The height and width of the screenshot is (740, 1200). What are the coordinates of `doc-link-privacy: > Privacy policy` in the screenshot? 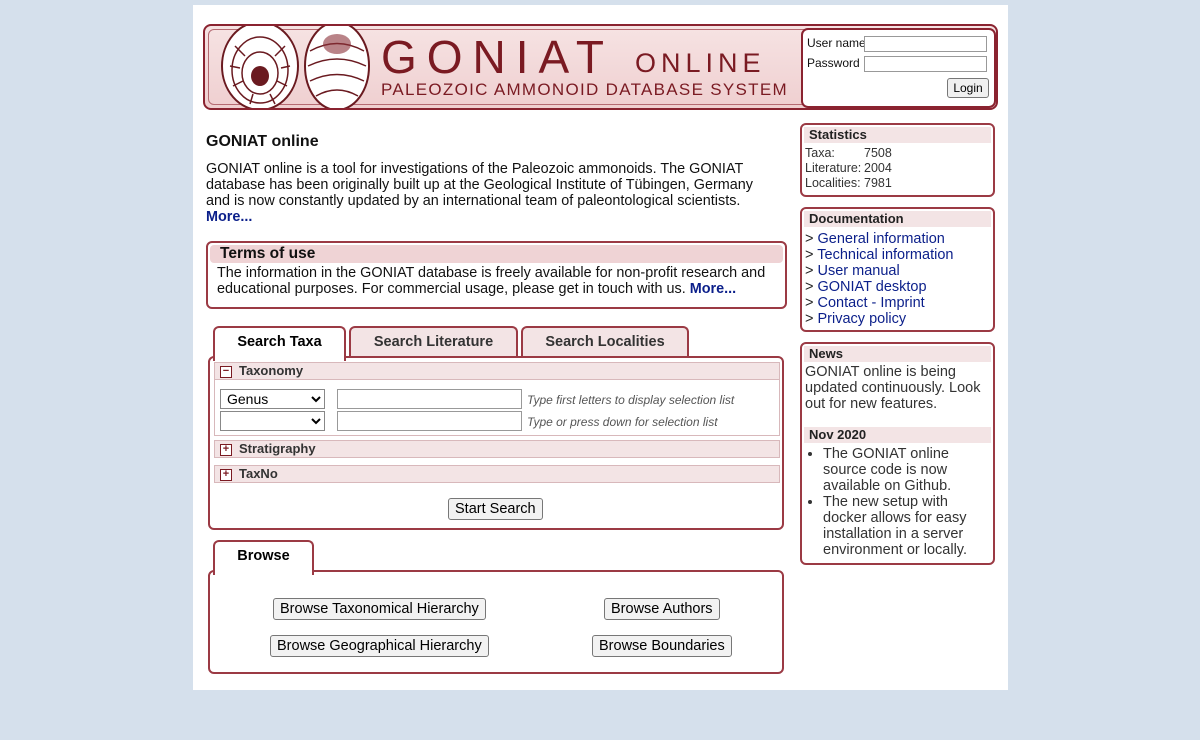 It's located at (897, 319).